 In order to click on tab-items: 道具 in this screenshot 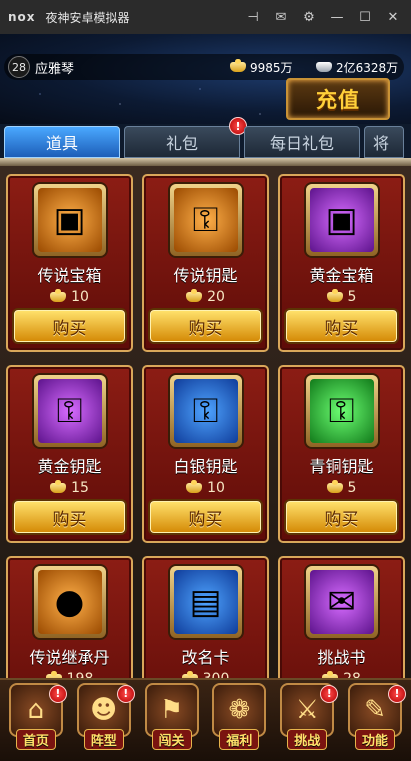, I will do `click(62, 142)`.